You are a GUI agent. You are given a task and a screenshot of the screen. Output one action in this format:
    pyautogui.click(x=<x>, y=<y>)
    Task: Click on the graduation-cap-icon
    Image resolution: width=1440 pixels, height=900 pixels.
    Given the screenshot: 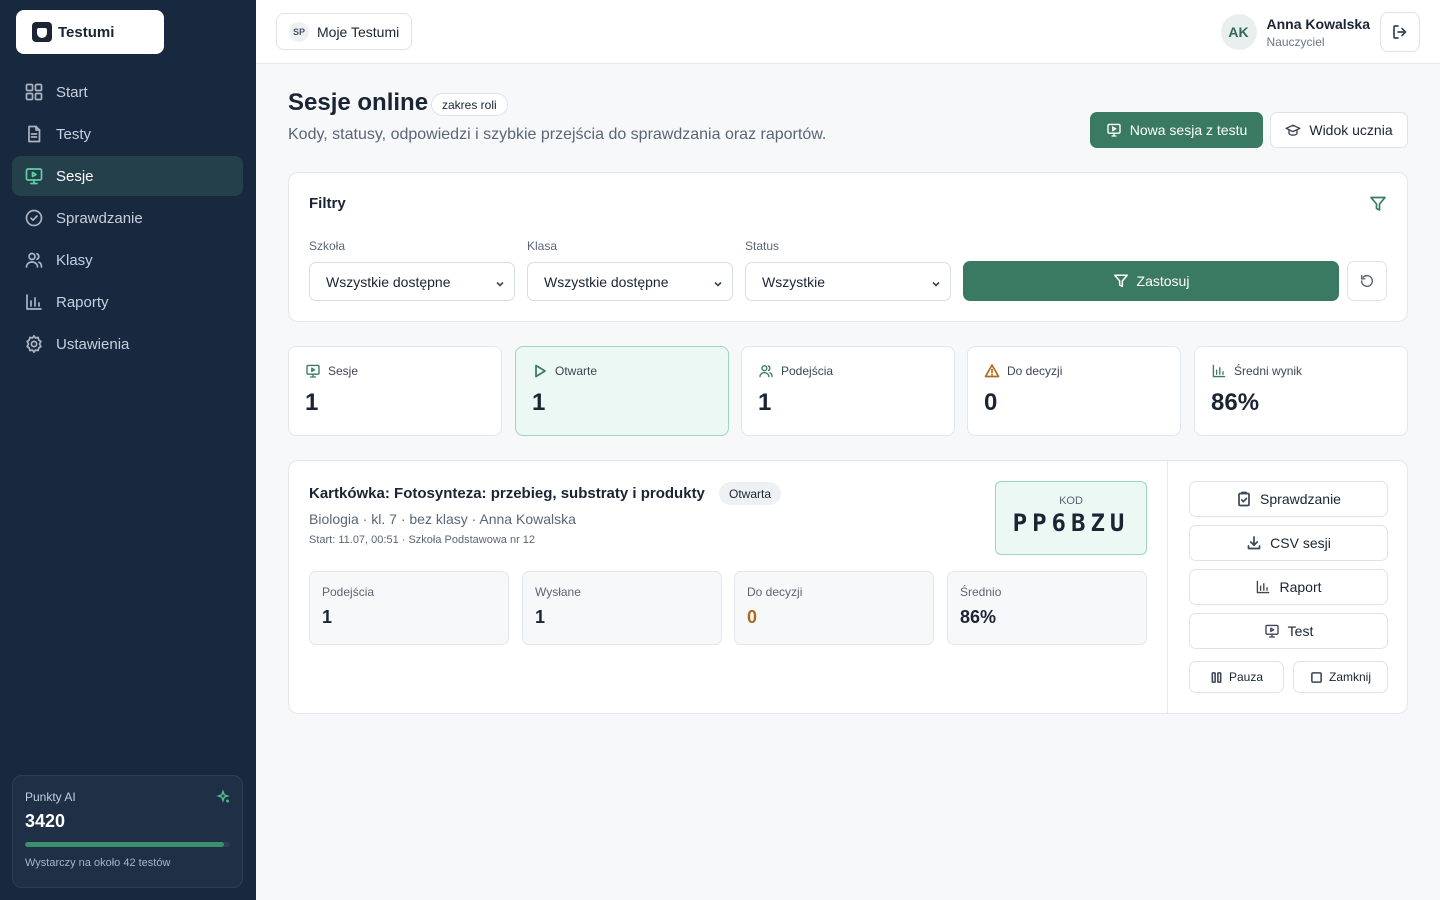 What is the action you would take?
    pyautogui.click(x=1293, y=130)
    